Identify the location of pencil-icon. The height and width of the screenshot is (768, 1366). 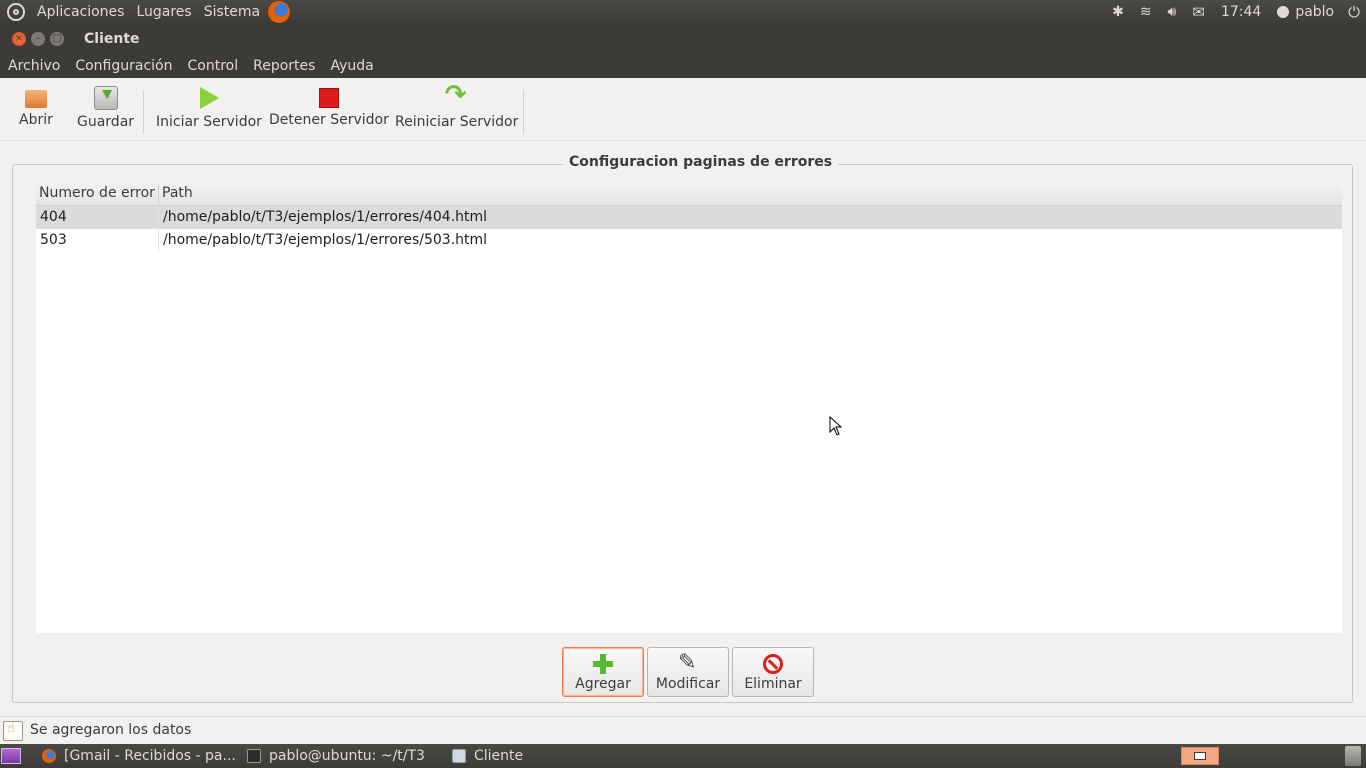
(688, 662).